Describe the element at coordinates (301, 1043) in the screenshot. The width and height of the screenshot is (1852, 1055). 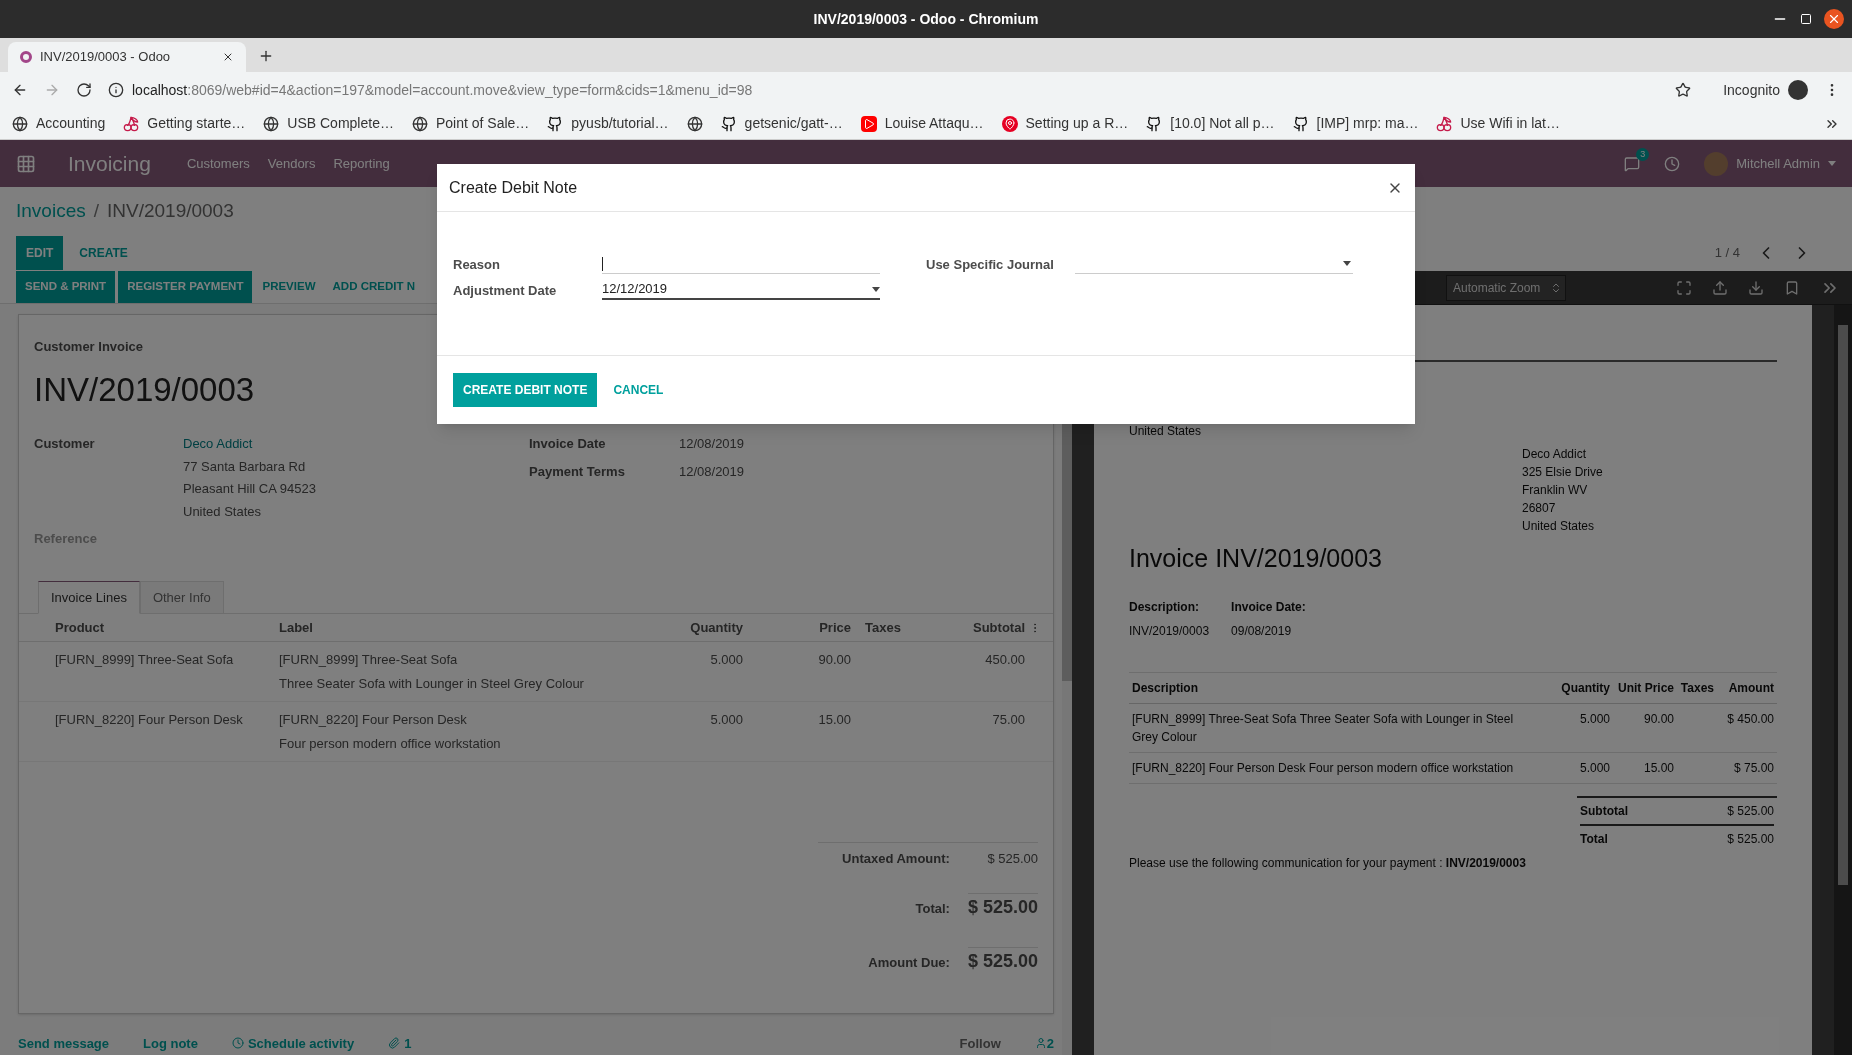
I see `schedule-activity-link: Schedule activity` at that location.